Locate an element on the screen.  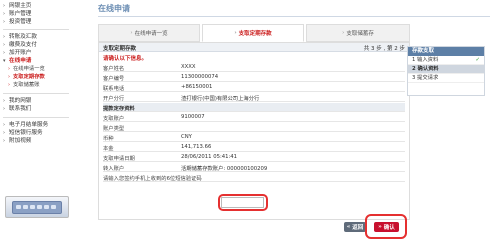
sidebar-item-label: 我的网银 is located at coordinates (20, 101).